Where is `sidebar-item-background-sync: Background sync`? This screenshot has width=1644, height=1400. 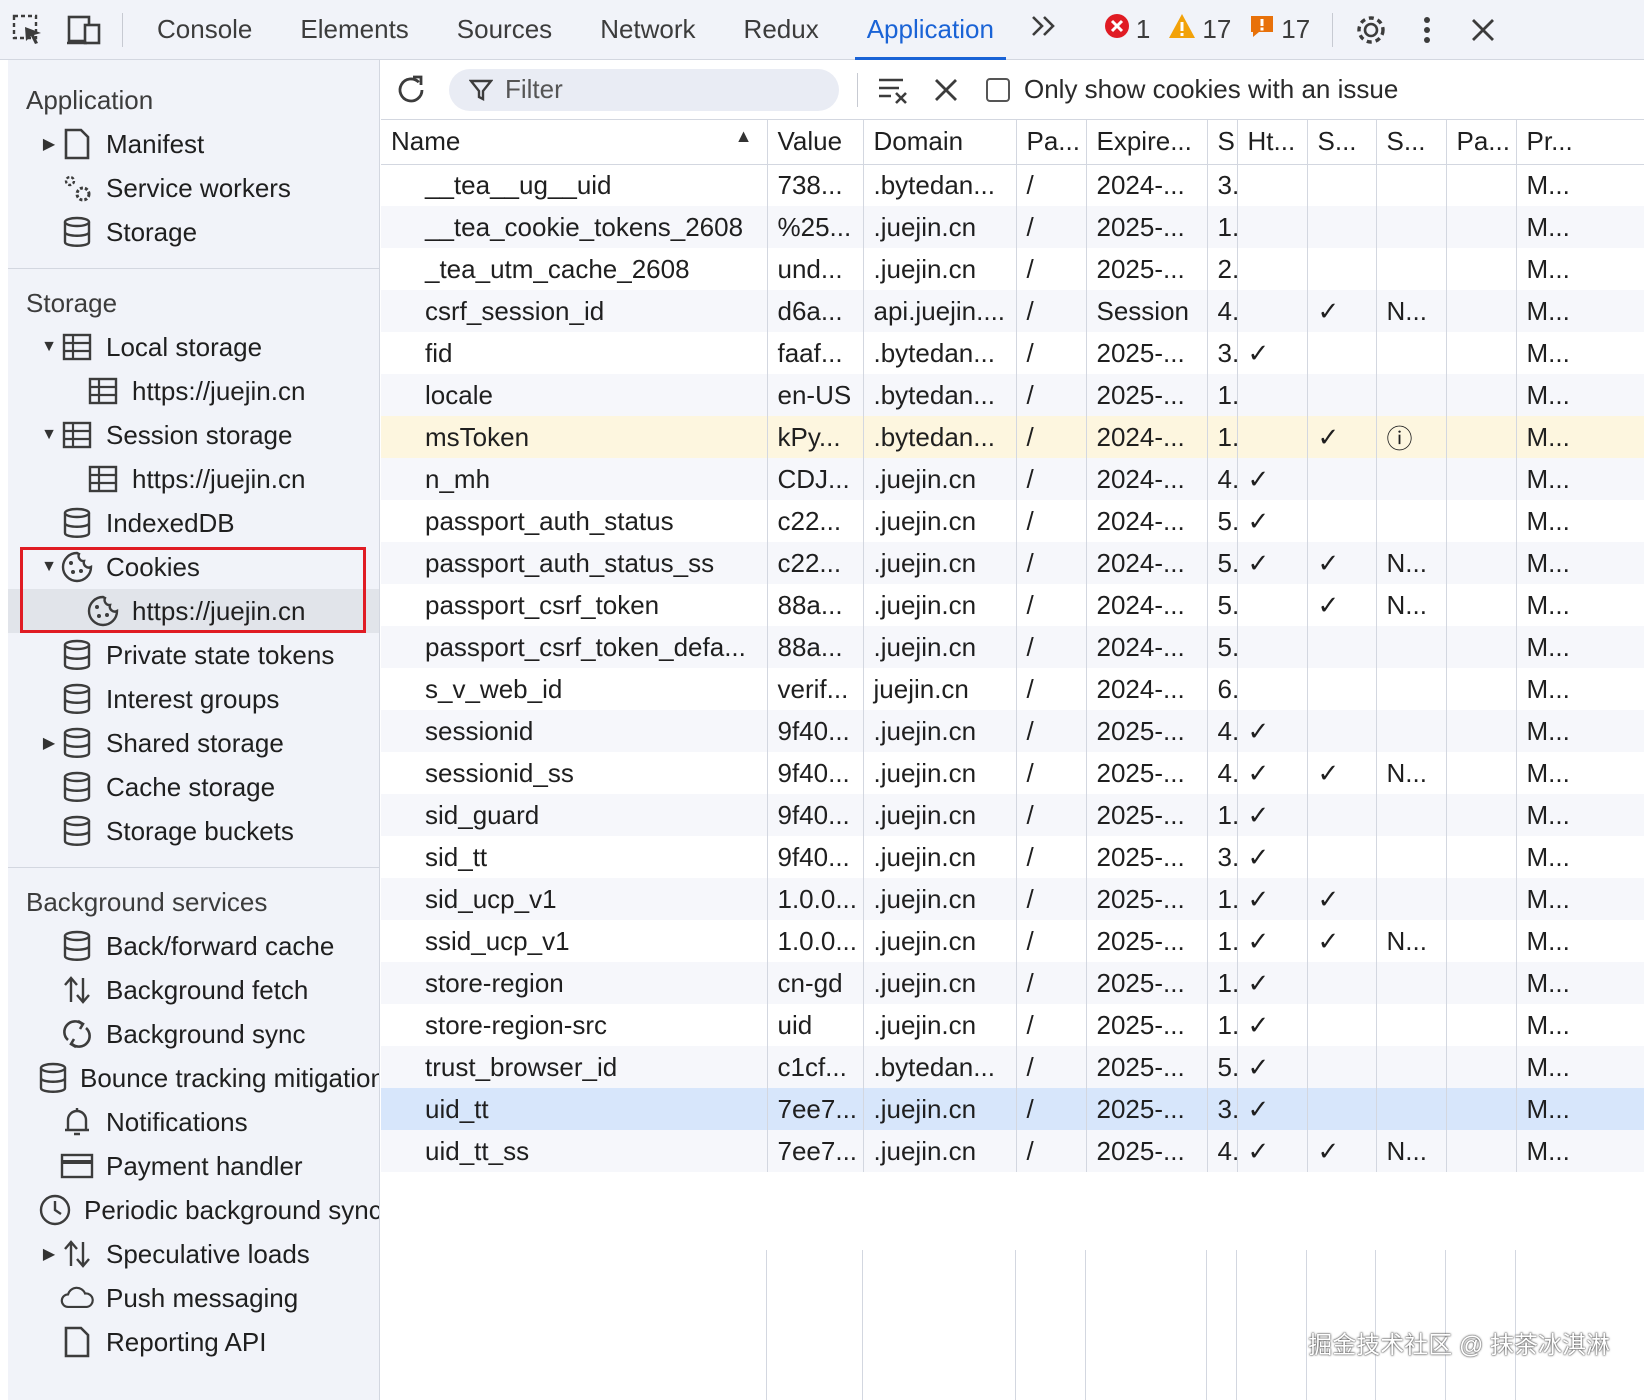 sidebar-item-background-sync: Background sync is located at coordinates (193, 1034).